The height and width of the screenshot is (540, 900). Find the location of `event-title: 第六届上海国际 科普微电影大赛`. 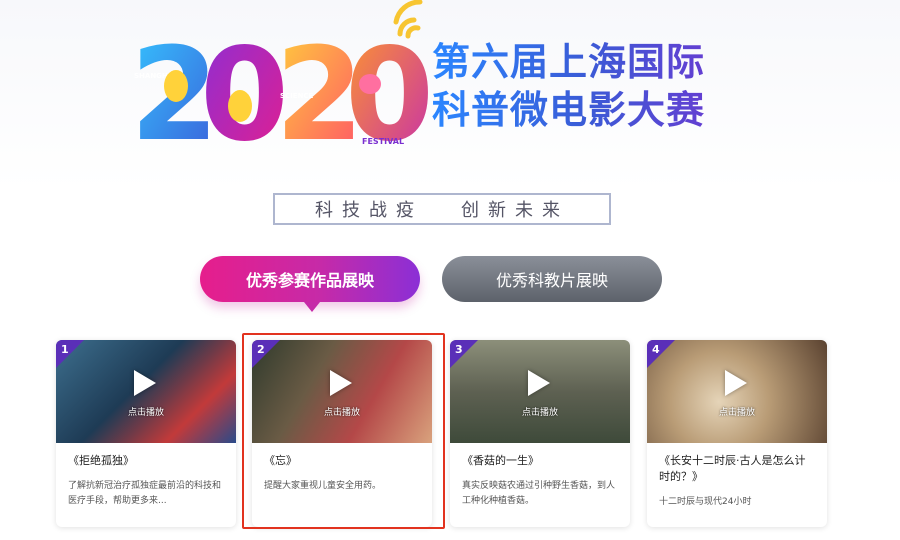

event-title: 第六届上海国际 科普微电影大赛 is located at coordinates (602, 86).